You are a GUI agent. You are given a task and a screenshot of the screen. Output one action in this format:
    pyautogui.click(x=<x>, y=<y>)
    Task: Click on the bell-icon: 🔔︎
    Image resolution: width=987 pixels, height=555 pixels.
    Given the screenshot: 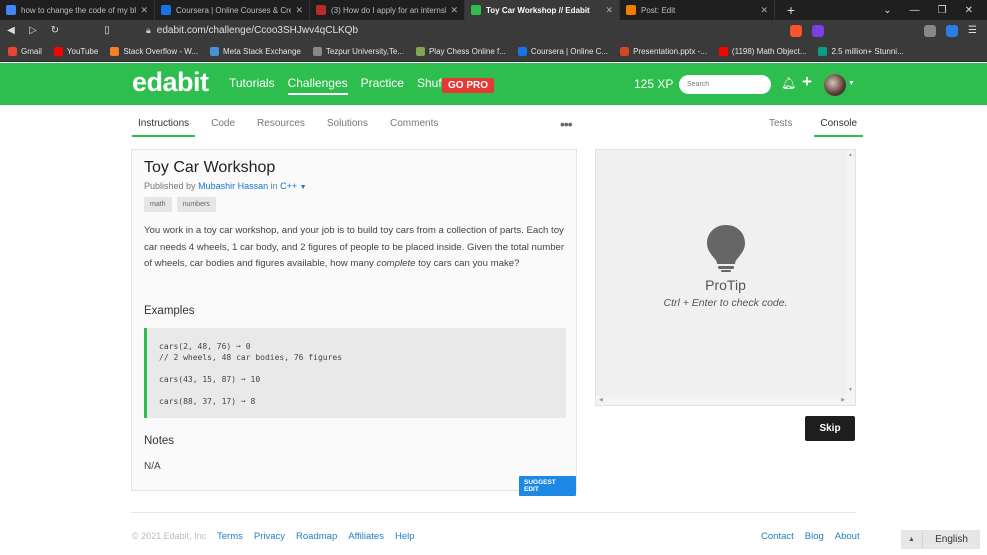 What is the action you would take?
    pyautogui.click(x=788, y=83)
    